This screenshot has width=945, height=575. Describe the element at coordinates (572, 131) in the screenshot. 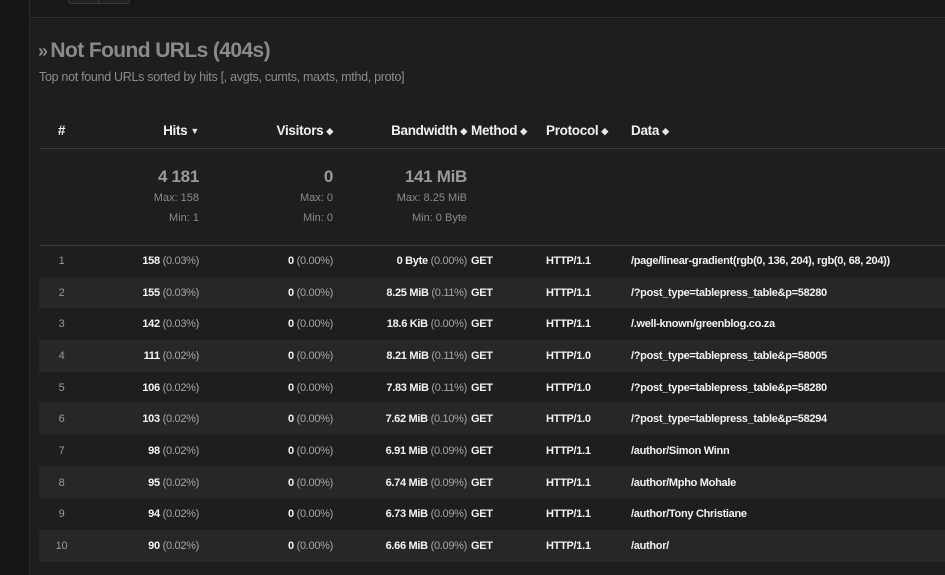

I see `column-header-protocol-label: Protocol` at that location.